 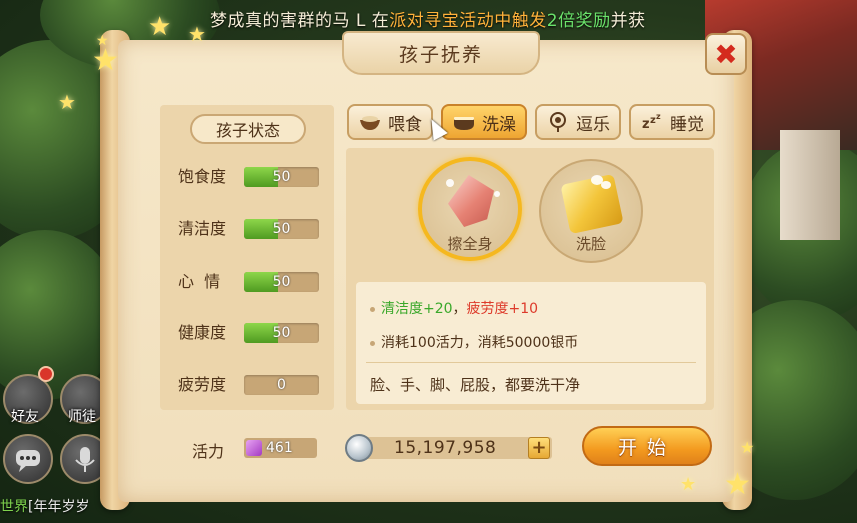 I want to click on vigor-icon, so click(x=254, y=448).